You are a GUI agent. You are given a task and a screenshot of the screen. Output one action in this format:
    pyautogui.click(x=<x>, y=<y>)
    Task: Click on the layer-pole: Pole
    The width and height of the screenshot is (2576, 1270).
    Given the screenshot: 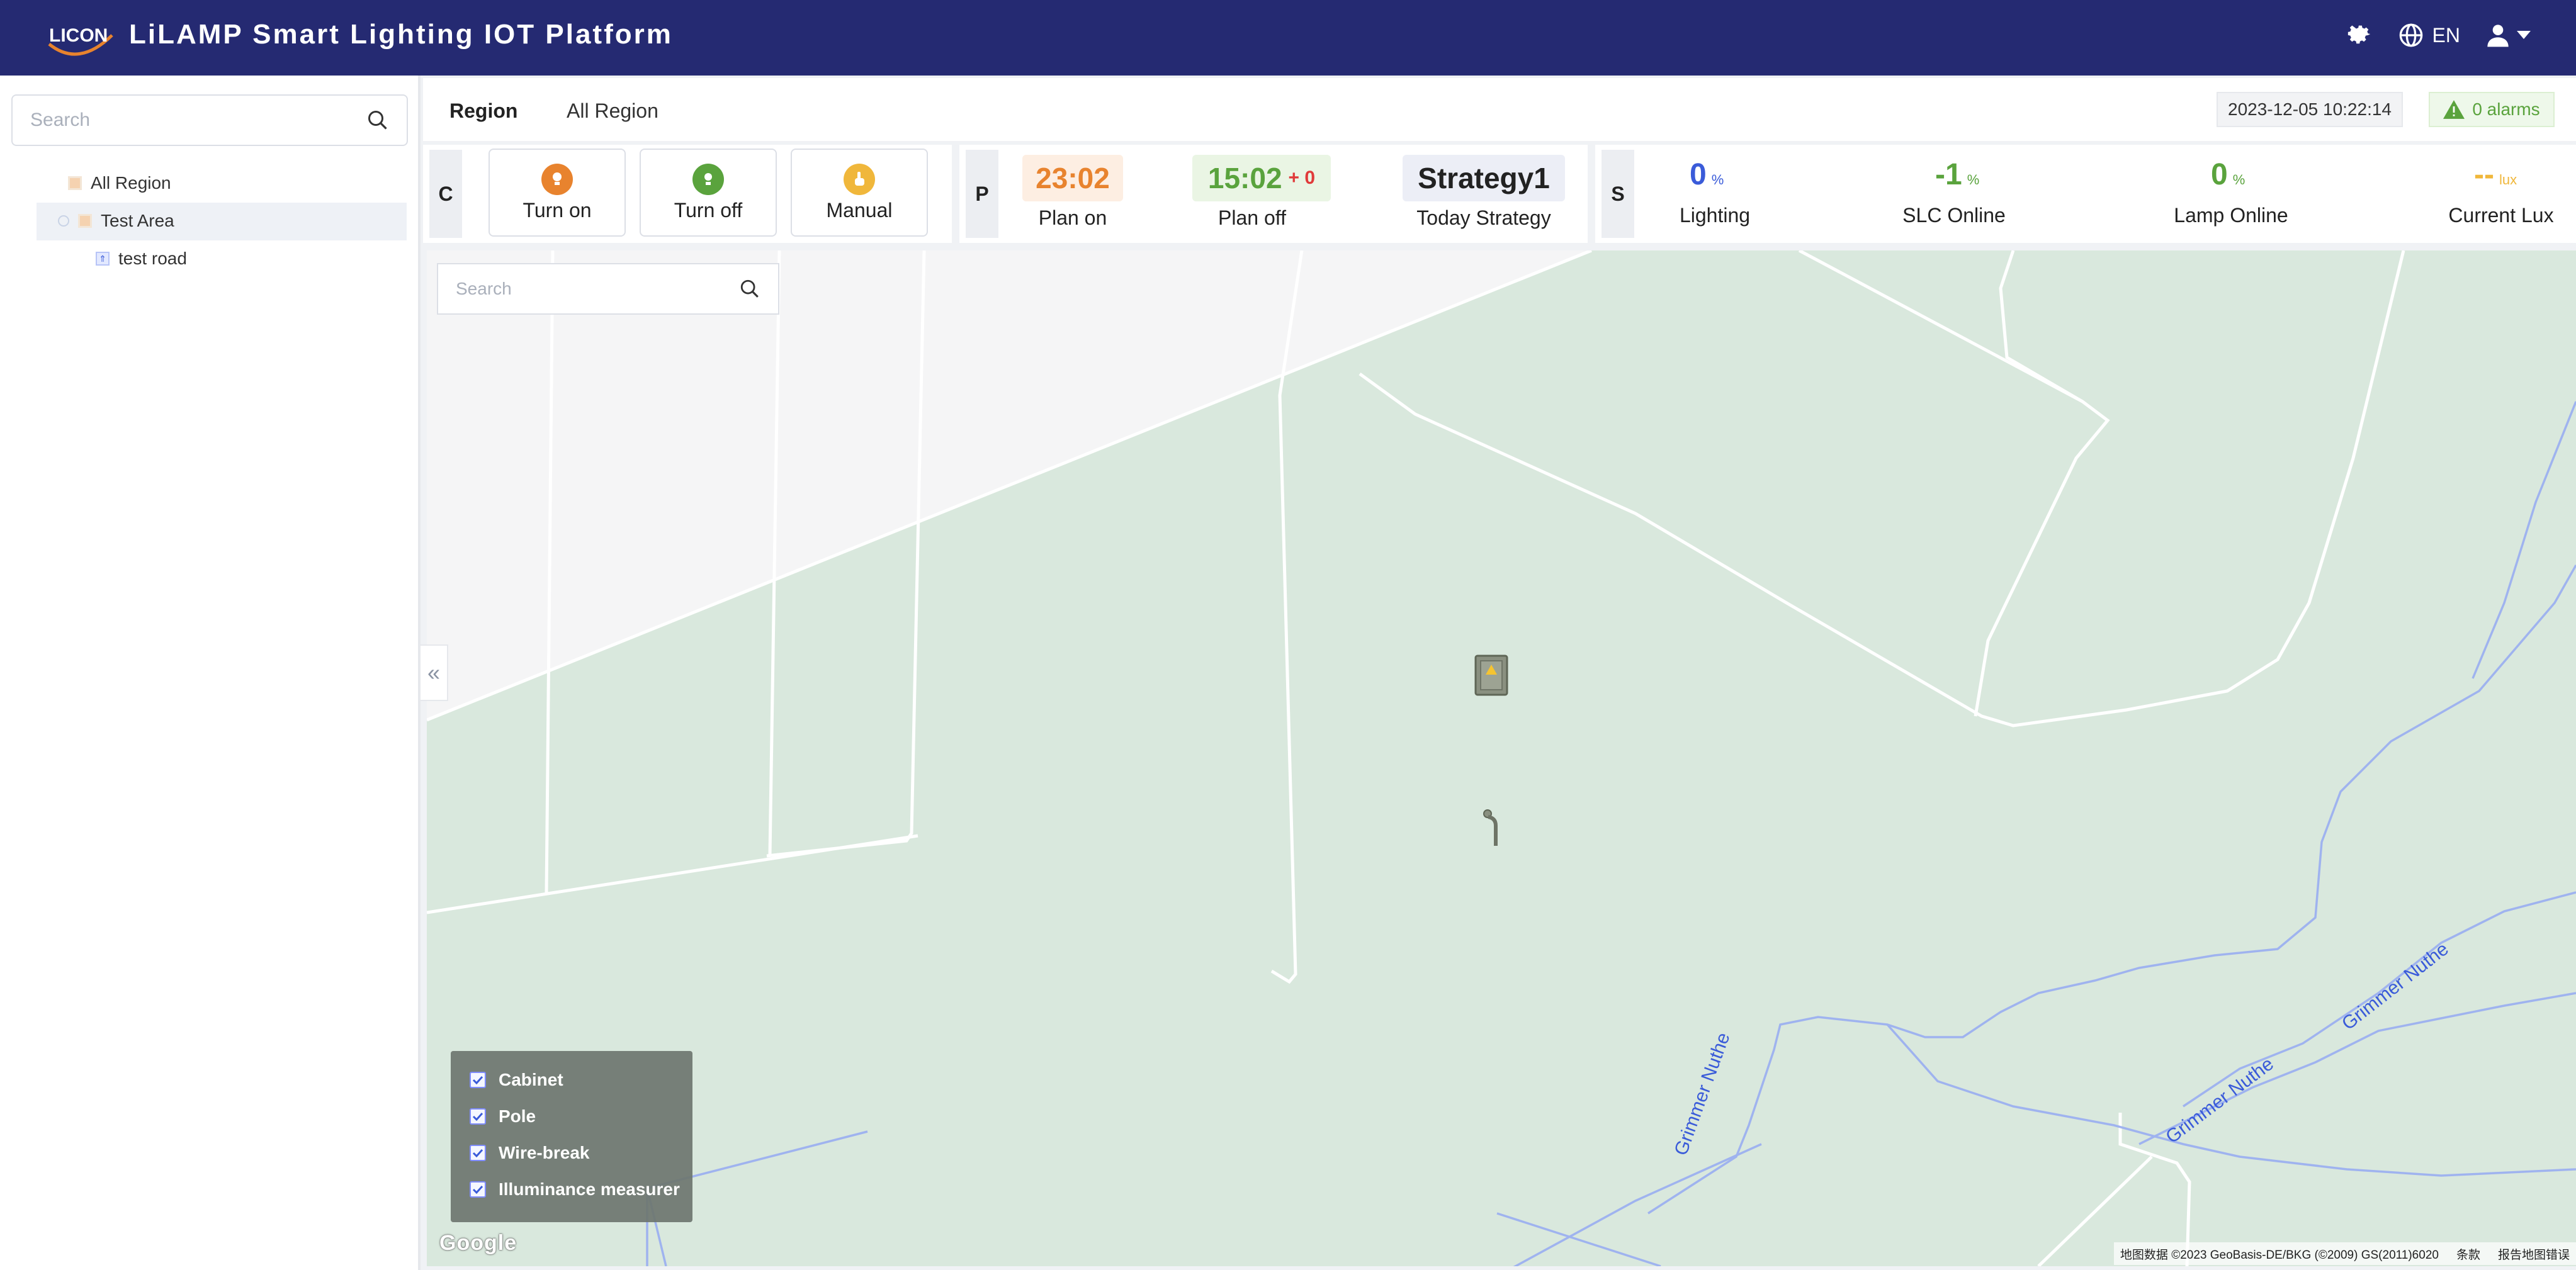 What is the action you would take?
    pyautogui.click(x=503, y=1116)
    